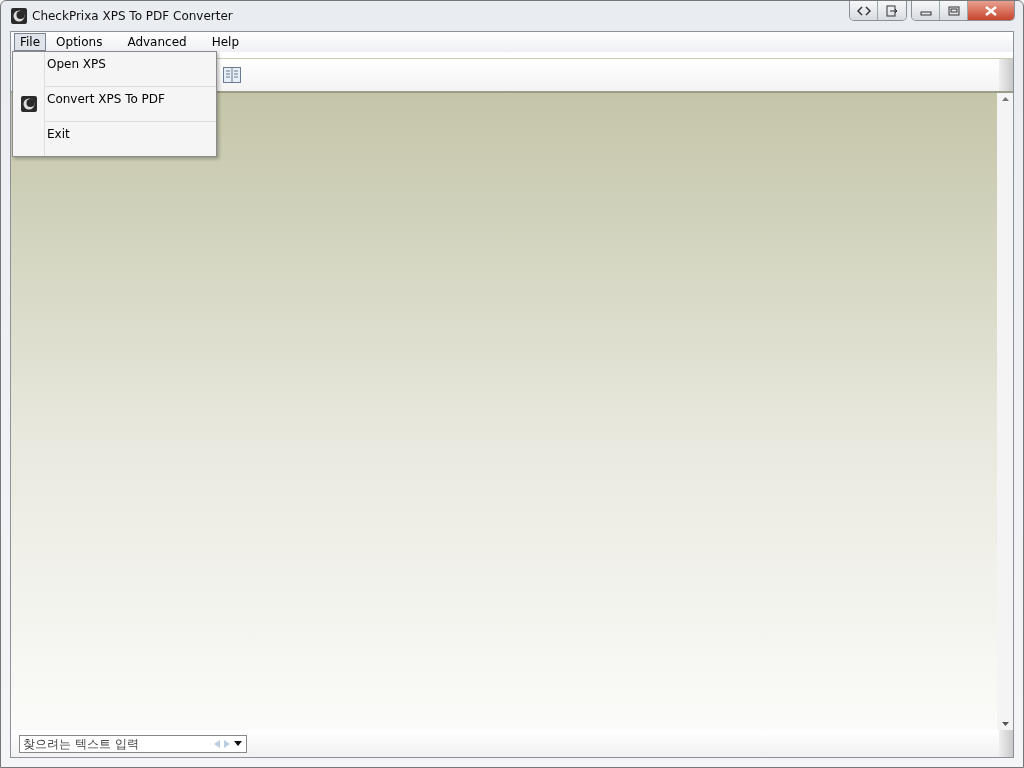  Describe the element at coordinates (157, 42) in the screenshot. I see `menu-item: Advanced` at that location.